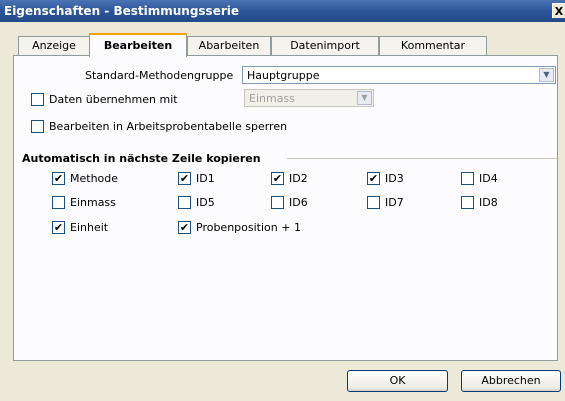  What do you see at coordinates (433, 45) in the screenshot?
I see `tab-kommentar: Kommentar` at bounding box center [433, 45].